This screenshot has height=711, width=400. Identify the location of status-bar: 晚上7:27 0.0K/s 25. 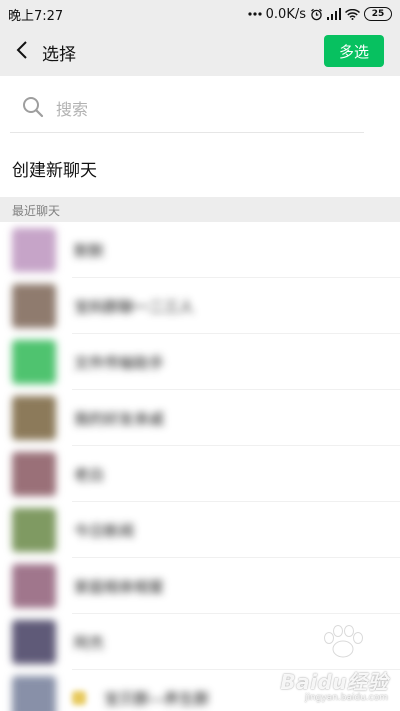
(200, 14).